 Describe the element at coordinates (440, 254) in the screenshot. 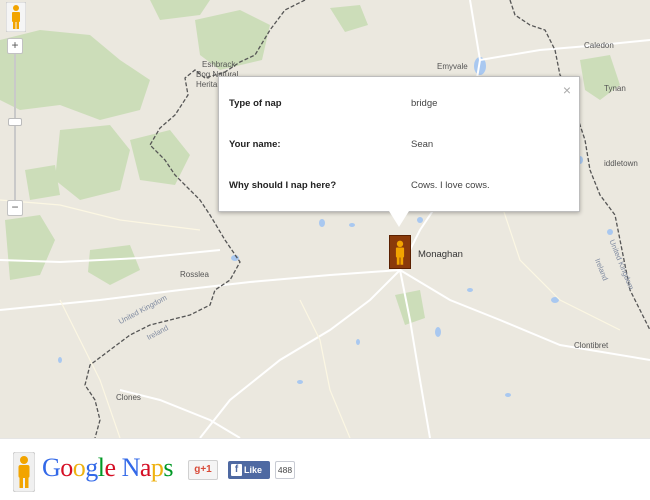

I see `marker-town-label: Monaghan` at that location.